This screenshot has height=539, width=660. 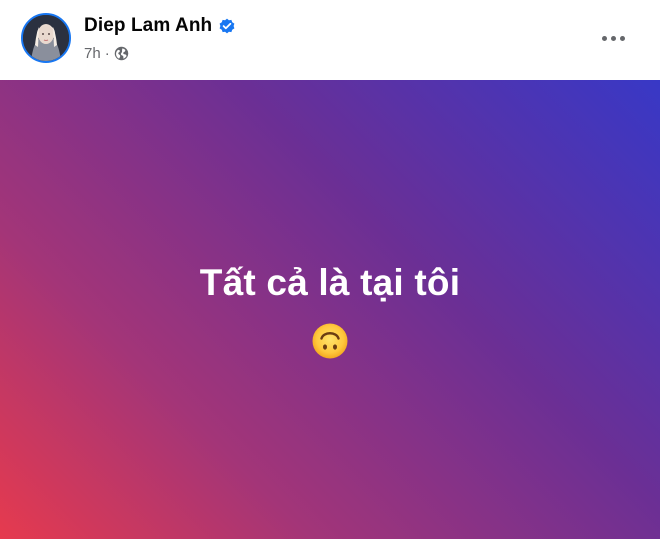 What do you see at coordinates (330, 341) in the screenshot?
I see `upside-down-face-emoji-icon` at bounding box center [330, 341].